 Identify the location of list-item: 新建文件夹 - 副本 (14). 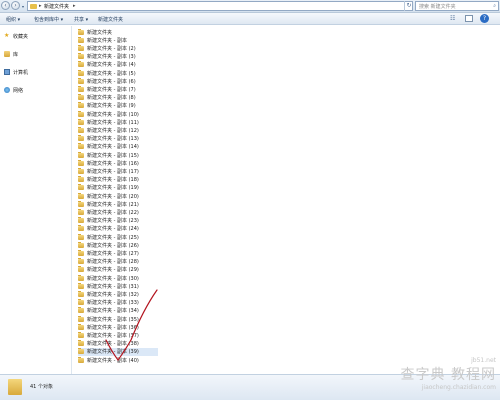
(118, 147).